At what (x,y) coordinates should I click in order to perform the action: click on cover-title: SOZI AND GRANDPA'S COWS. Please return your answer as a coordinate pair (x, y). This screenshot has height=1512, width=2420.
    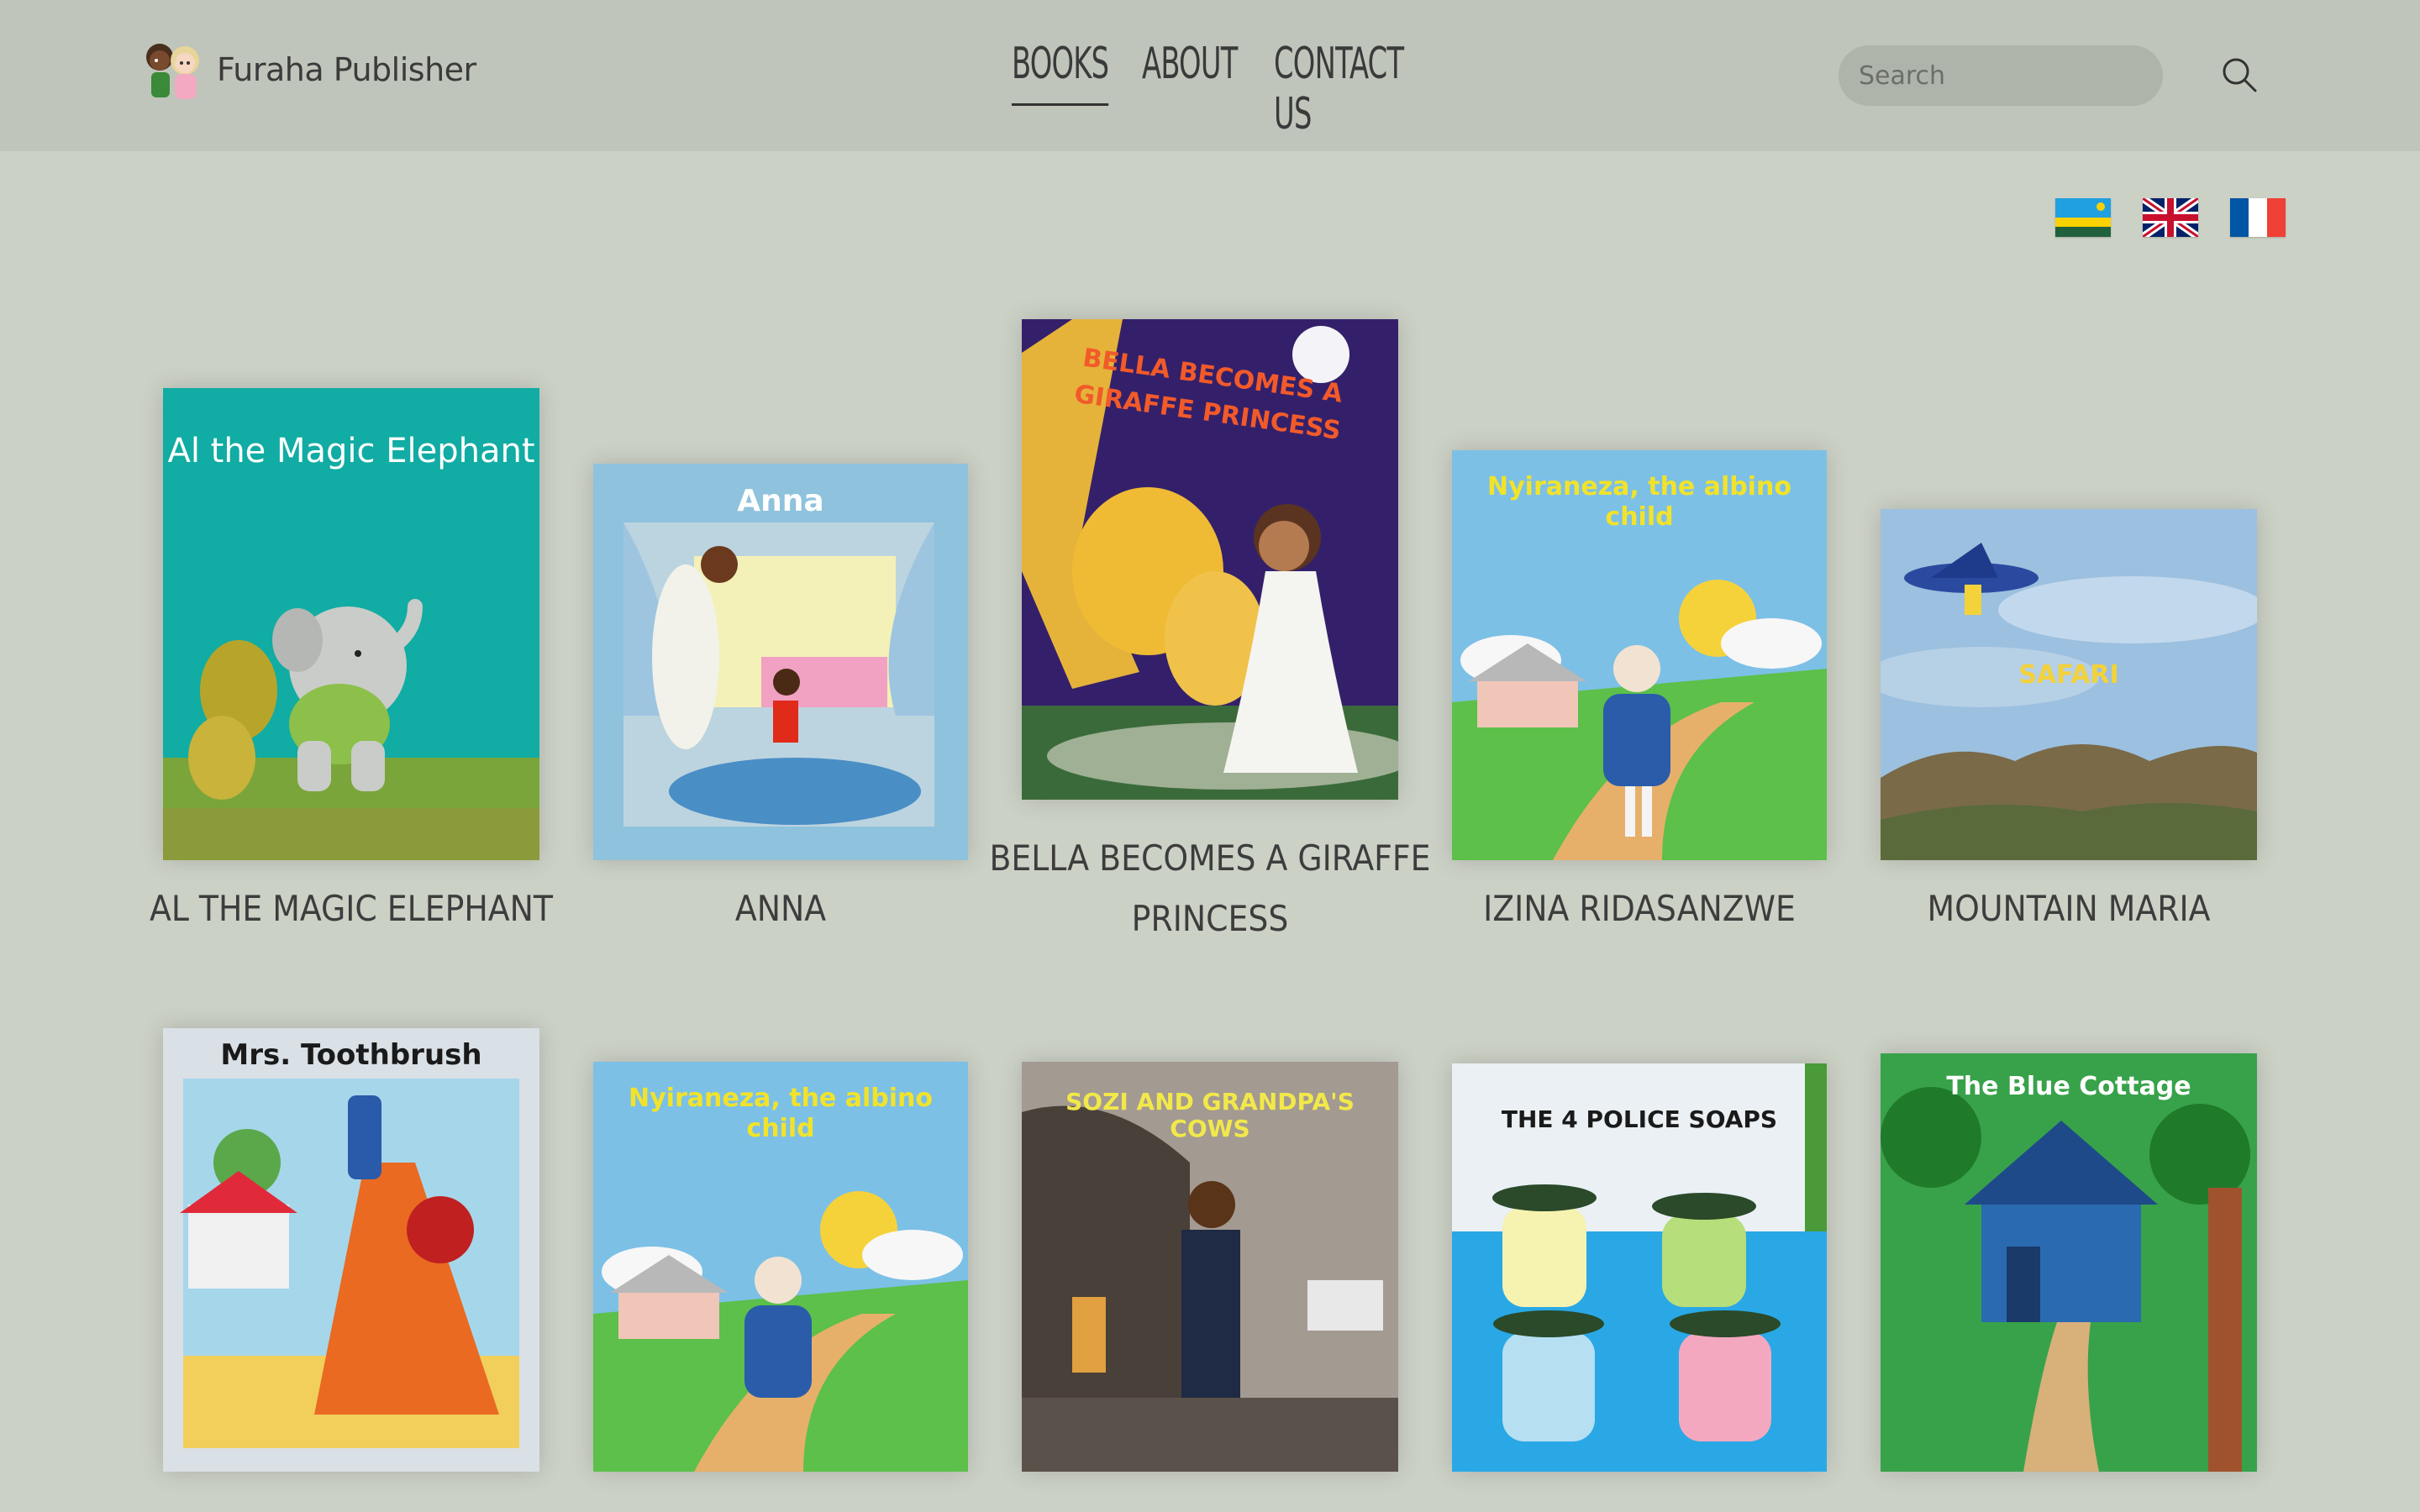
    Looking at the image, I should click on (1210, 1115).